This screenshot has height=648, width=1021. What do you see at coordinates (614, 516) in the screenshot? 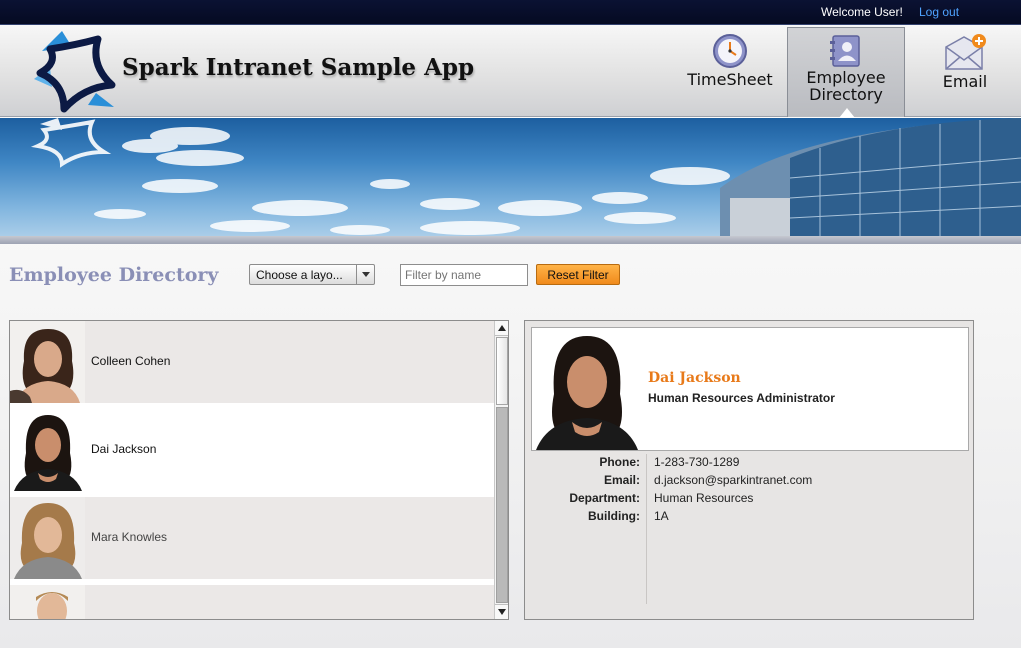
I see `building-label: Building:` at bounding box center [614, 516].